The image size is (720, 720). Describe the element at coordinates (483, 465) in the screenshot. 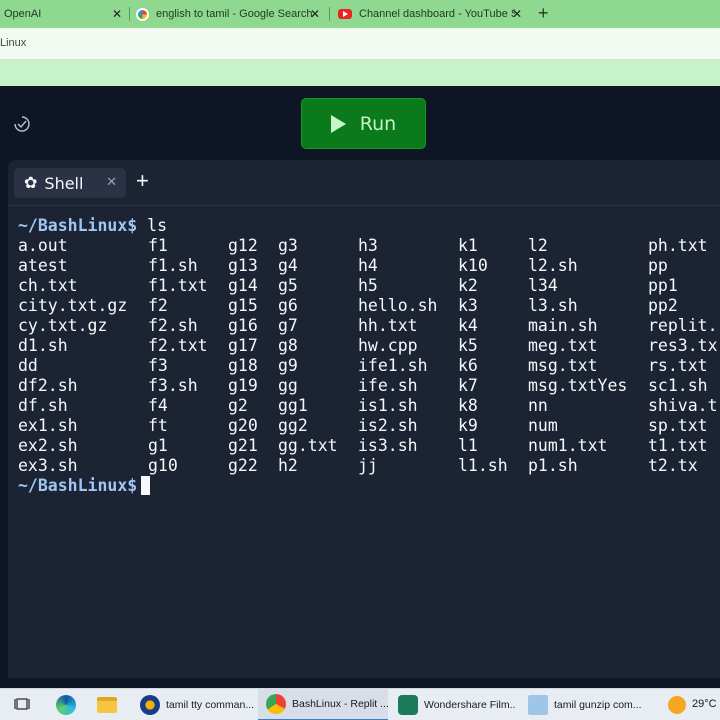

I see `file-name: l1.sh` at that location.